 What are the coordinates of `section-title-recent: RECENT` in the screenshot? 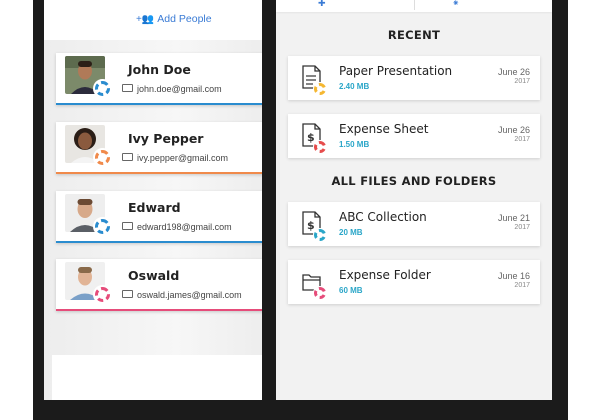 It's located at (414, 35).